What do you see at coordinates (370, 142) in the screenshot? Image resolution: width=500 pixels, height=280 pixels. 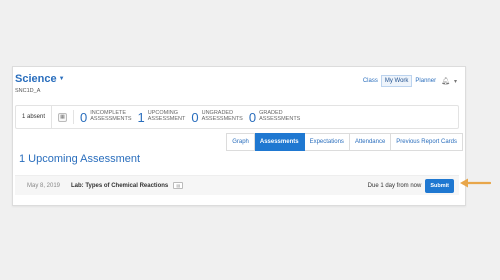 I see `tab-attendance: Attendance` at bounding box center [370, 142].